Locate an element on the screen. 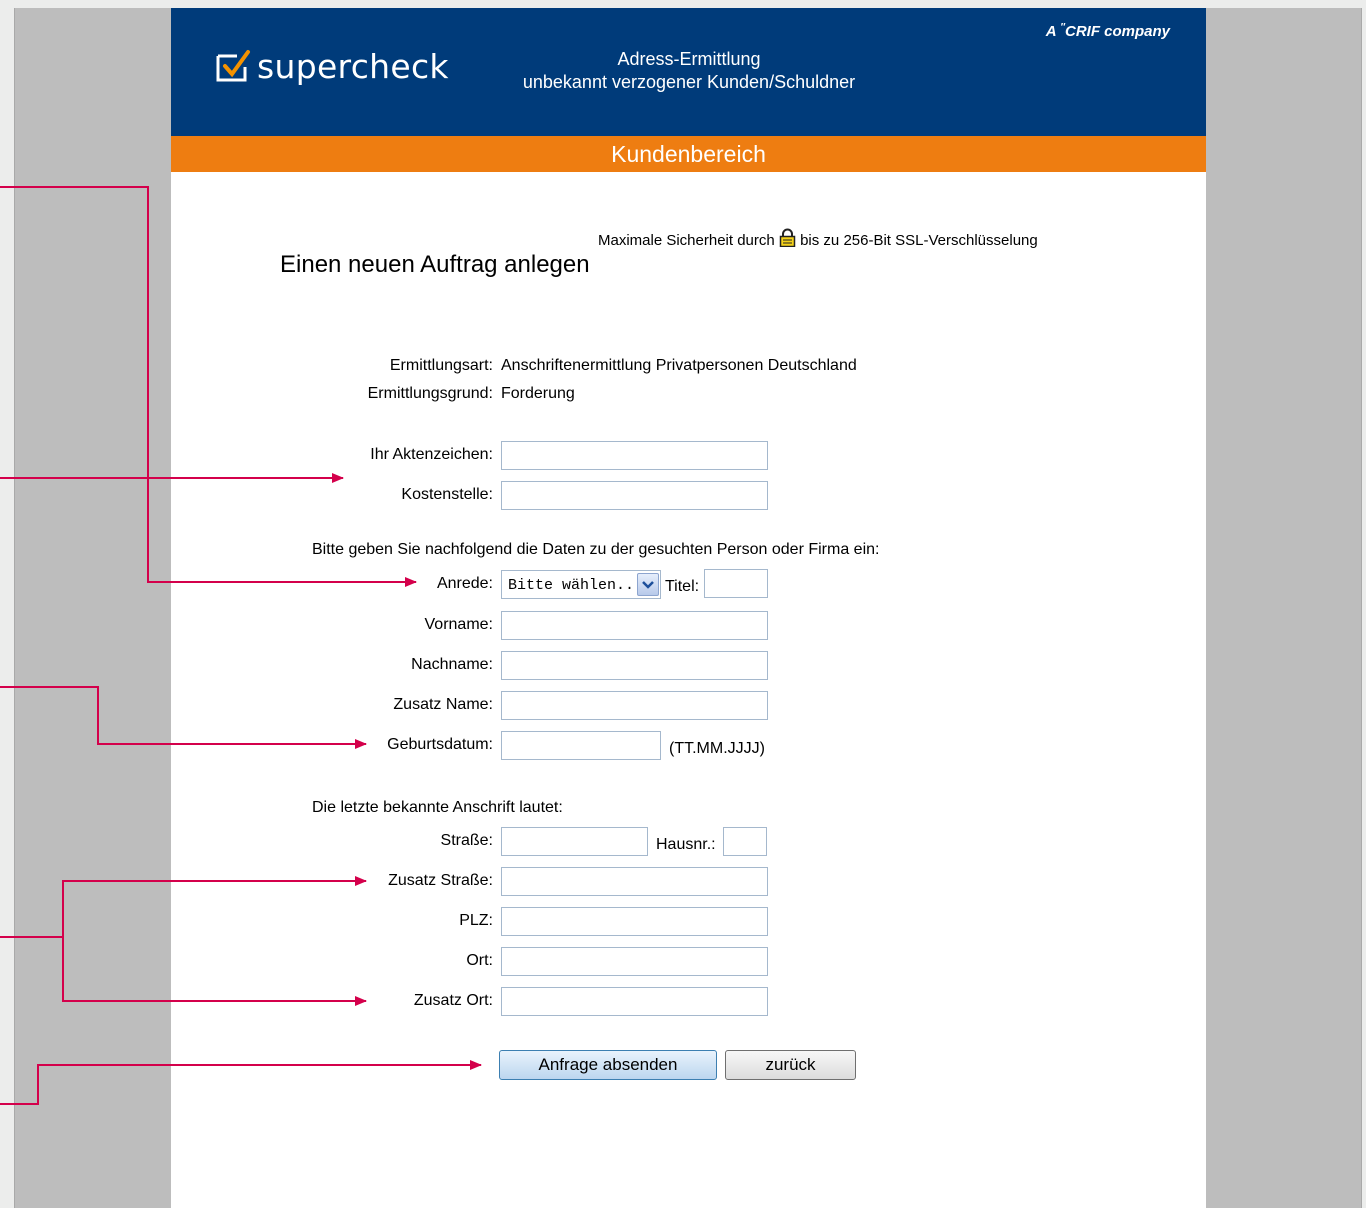 The width and height of the screenshot is (1366, 1208). arrow-anrede is located at coordinates (208, 386).